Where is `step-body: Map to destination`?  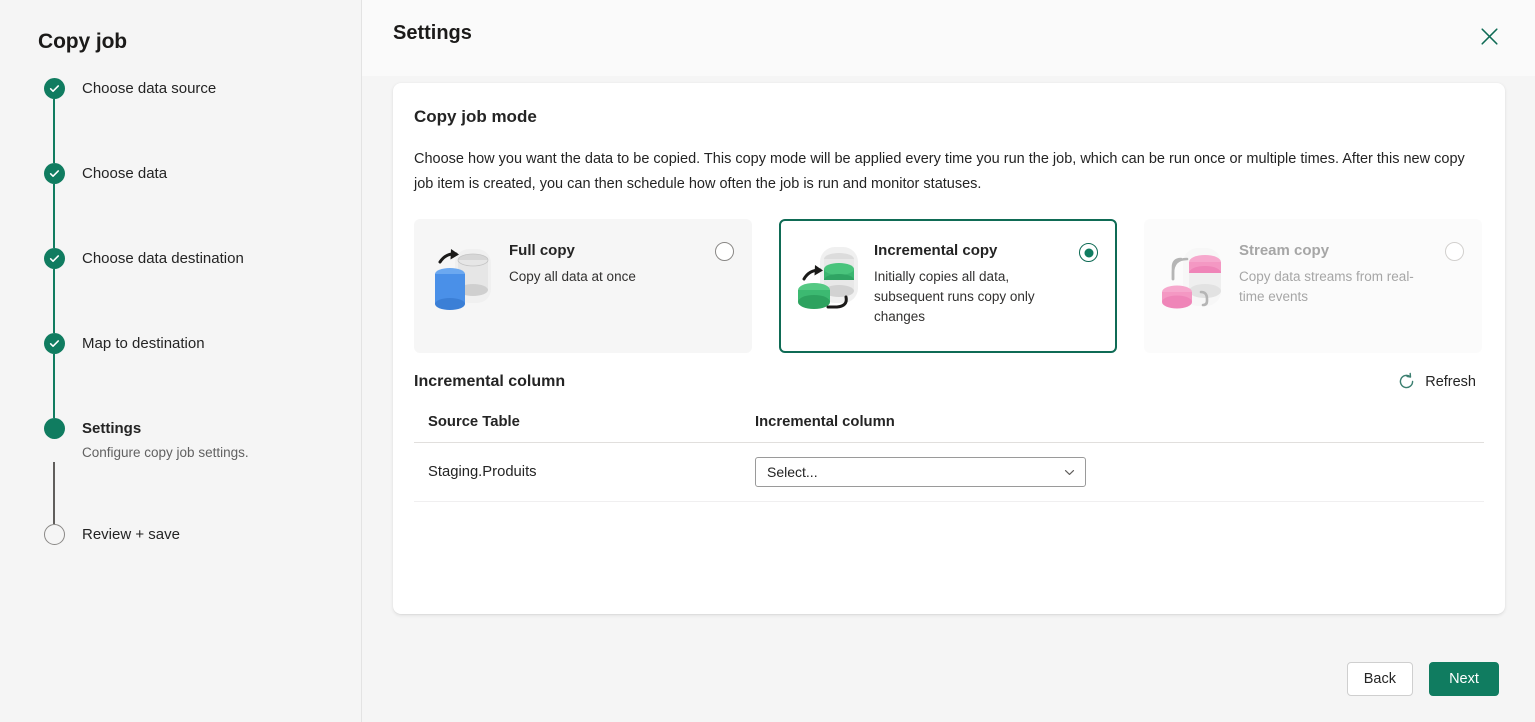
step-body: Map to destination is located at coordinates (137, 343).